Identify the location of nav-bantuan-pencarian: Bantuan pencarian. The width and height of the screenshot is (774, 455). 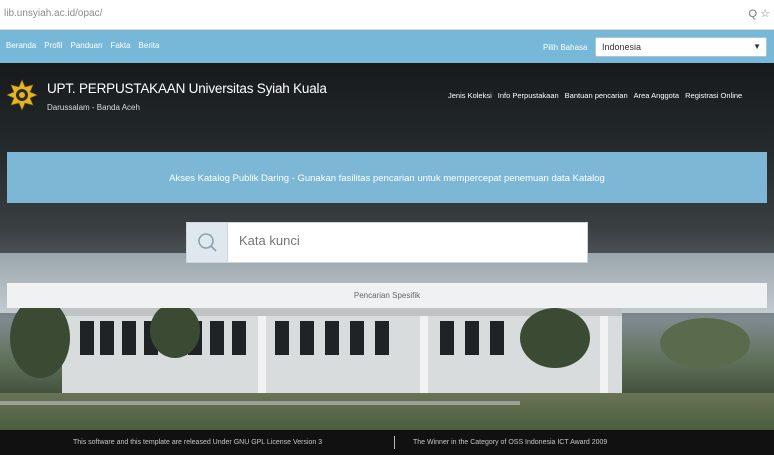
(596, 95).